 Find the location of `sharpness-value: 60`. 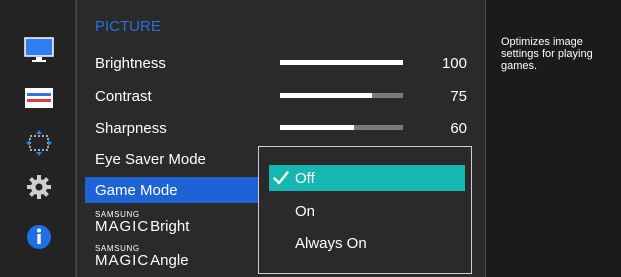

sharpness-value: 60 is located at coordinates (458, 128).